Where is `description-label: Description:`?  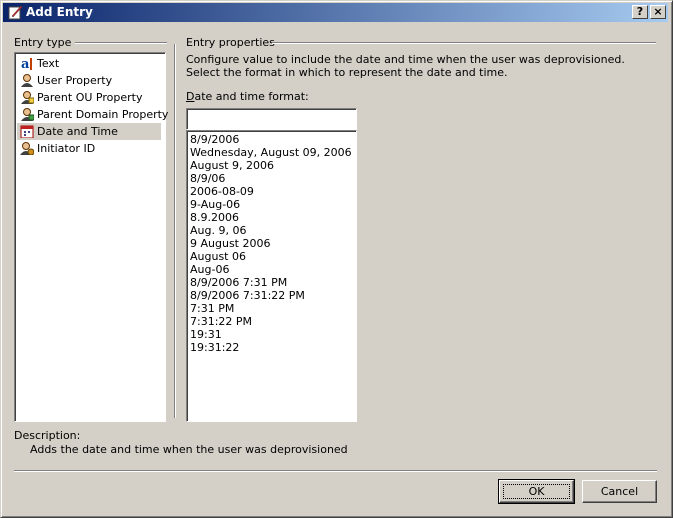 description-label: Description: is located at coordinates (47, 435).